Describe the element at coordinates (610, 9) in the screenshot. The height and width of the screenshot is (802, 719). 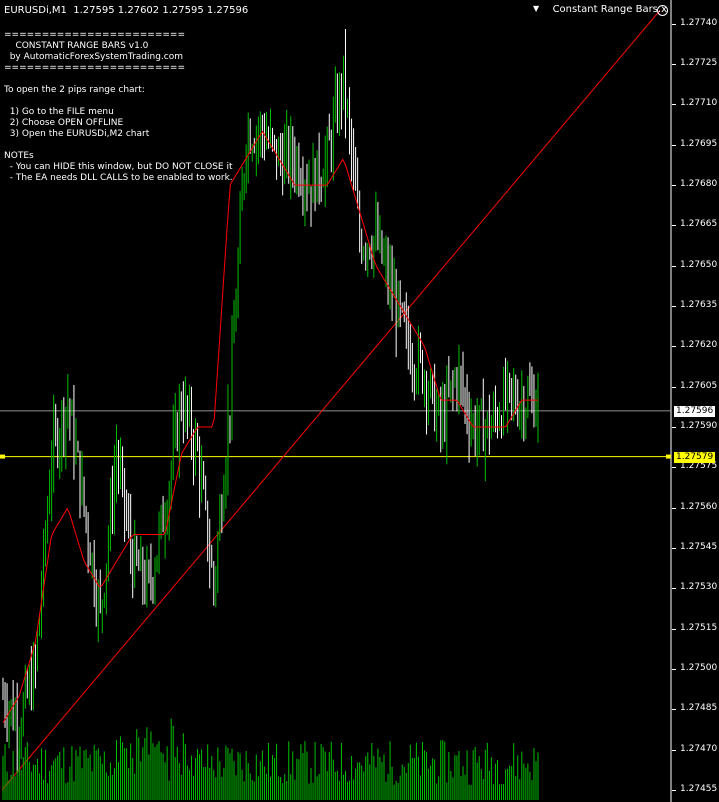
I see `expert-advisor-label: Constant Range Bars.x` at that location.